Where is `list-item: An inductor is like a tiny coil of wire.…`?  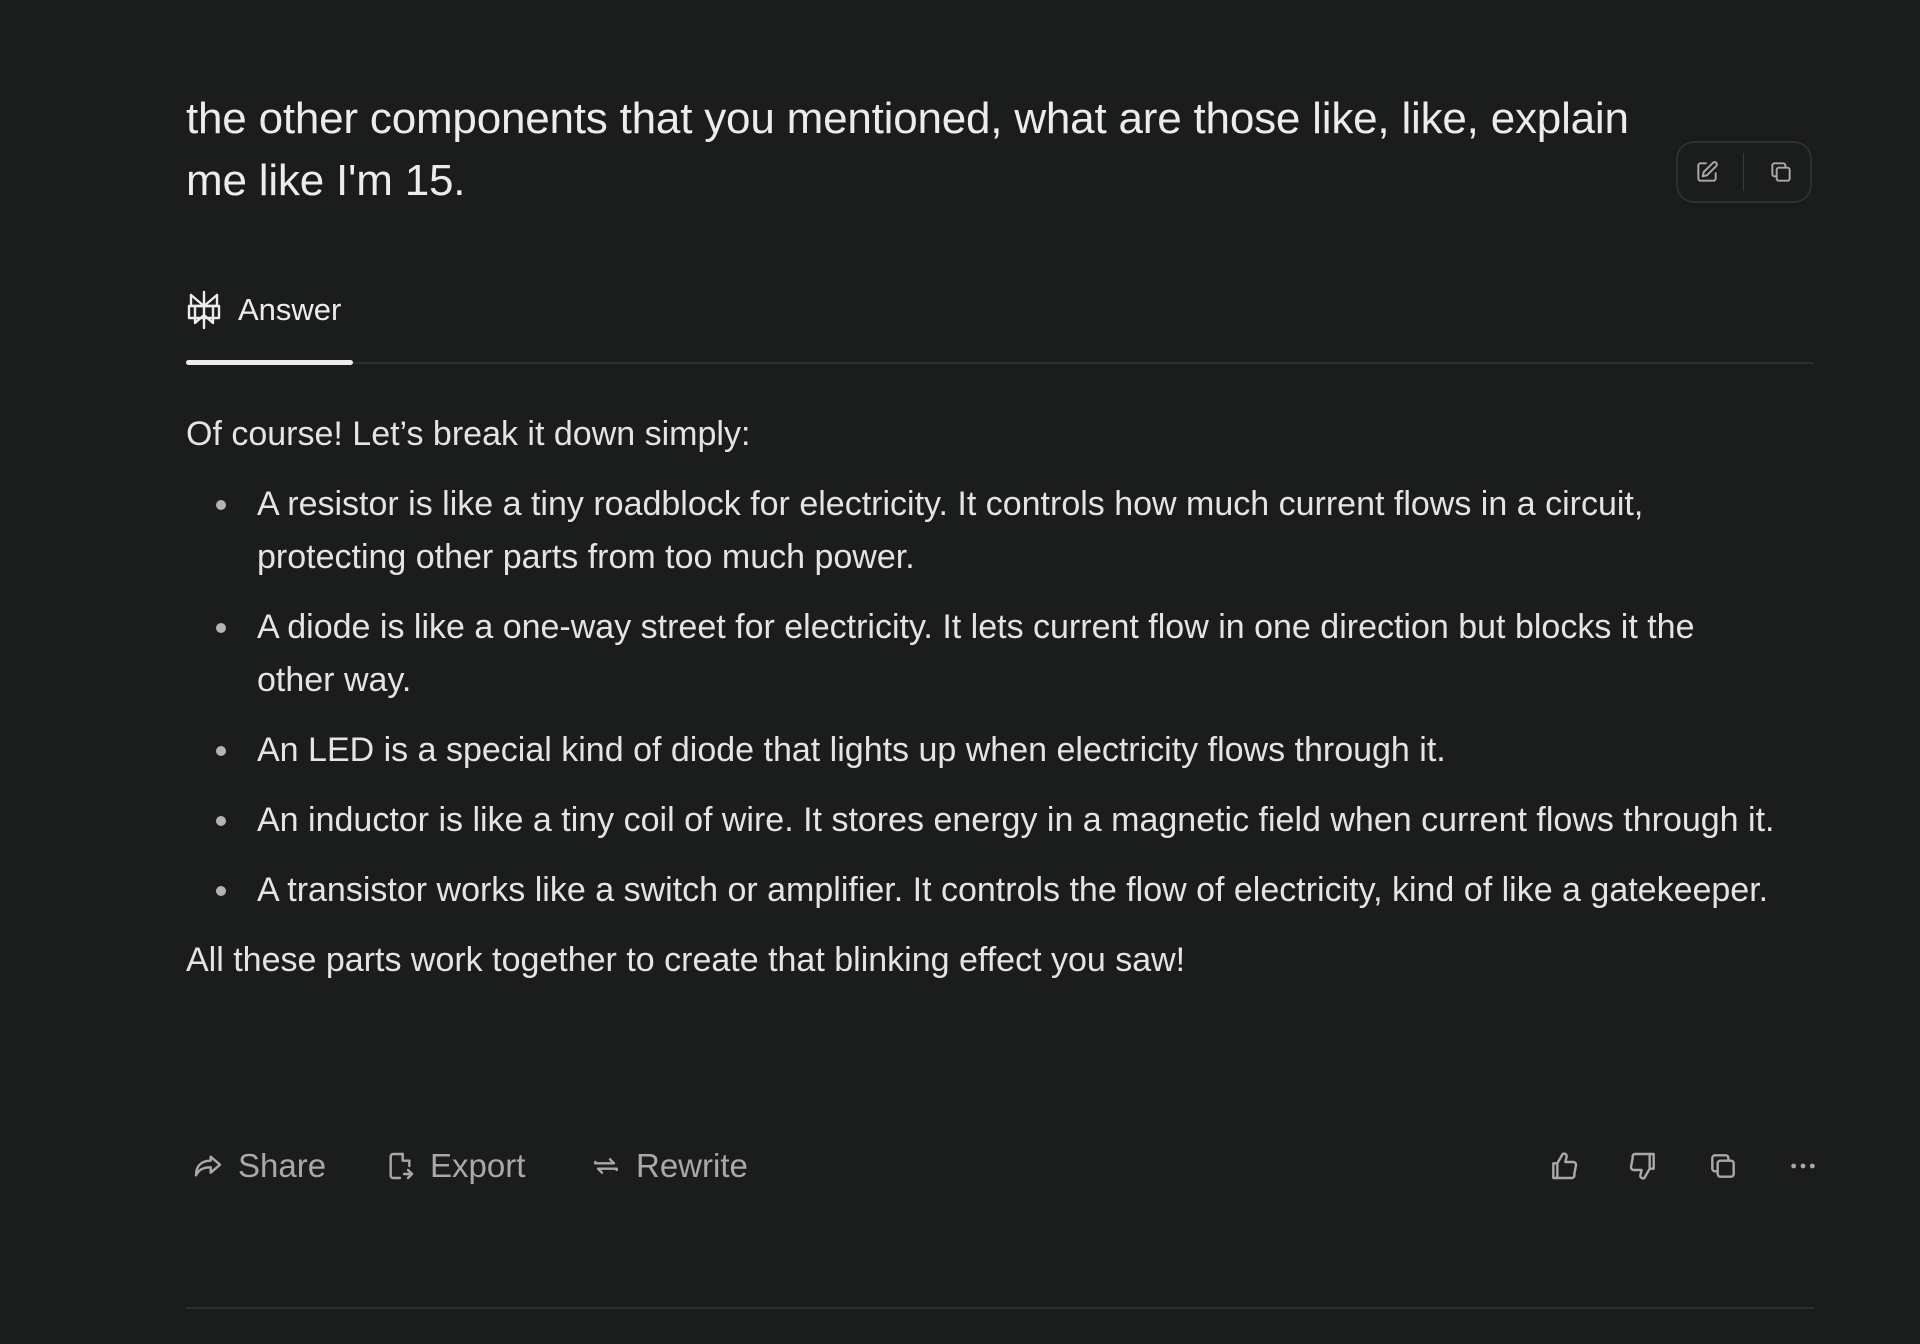
list-item: An inductor is like a tiny coil of wire.… is located at coordinates (991, 820).